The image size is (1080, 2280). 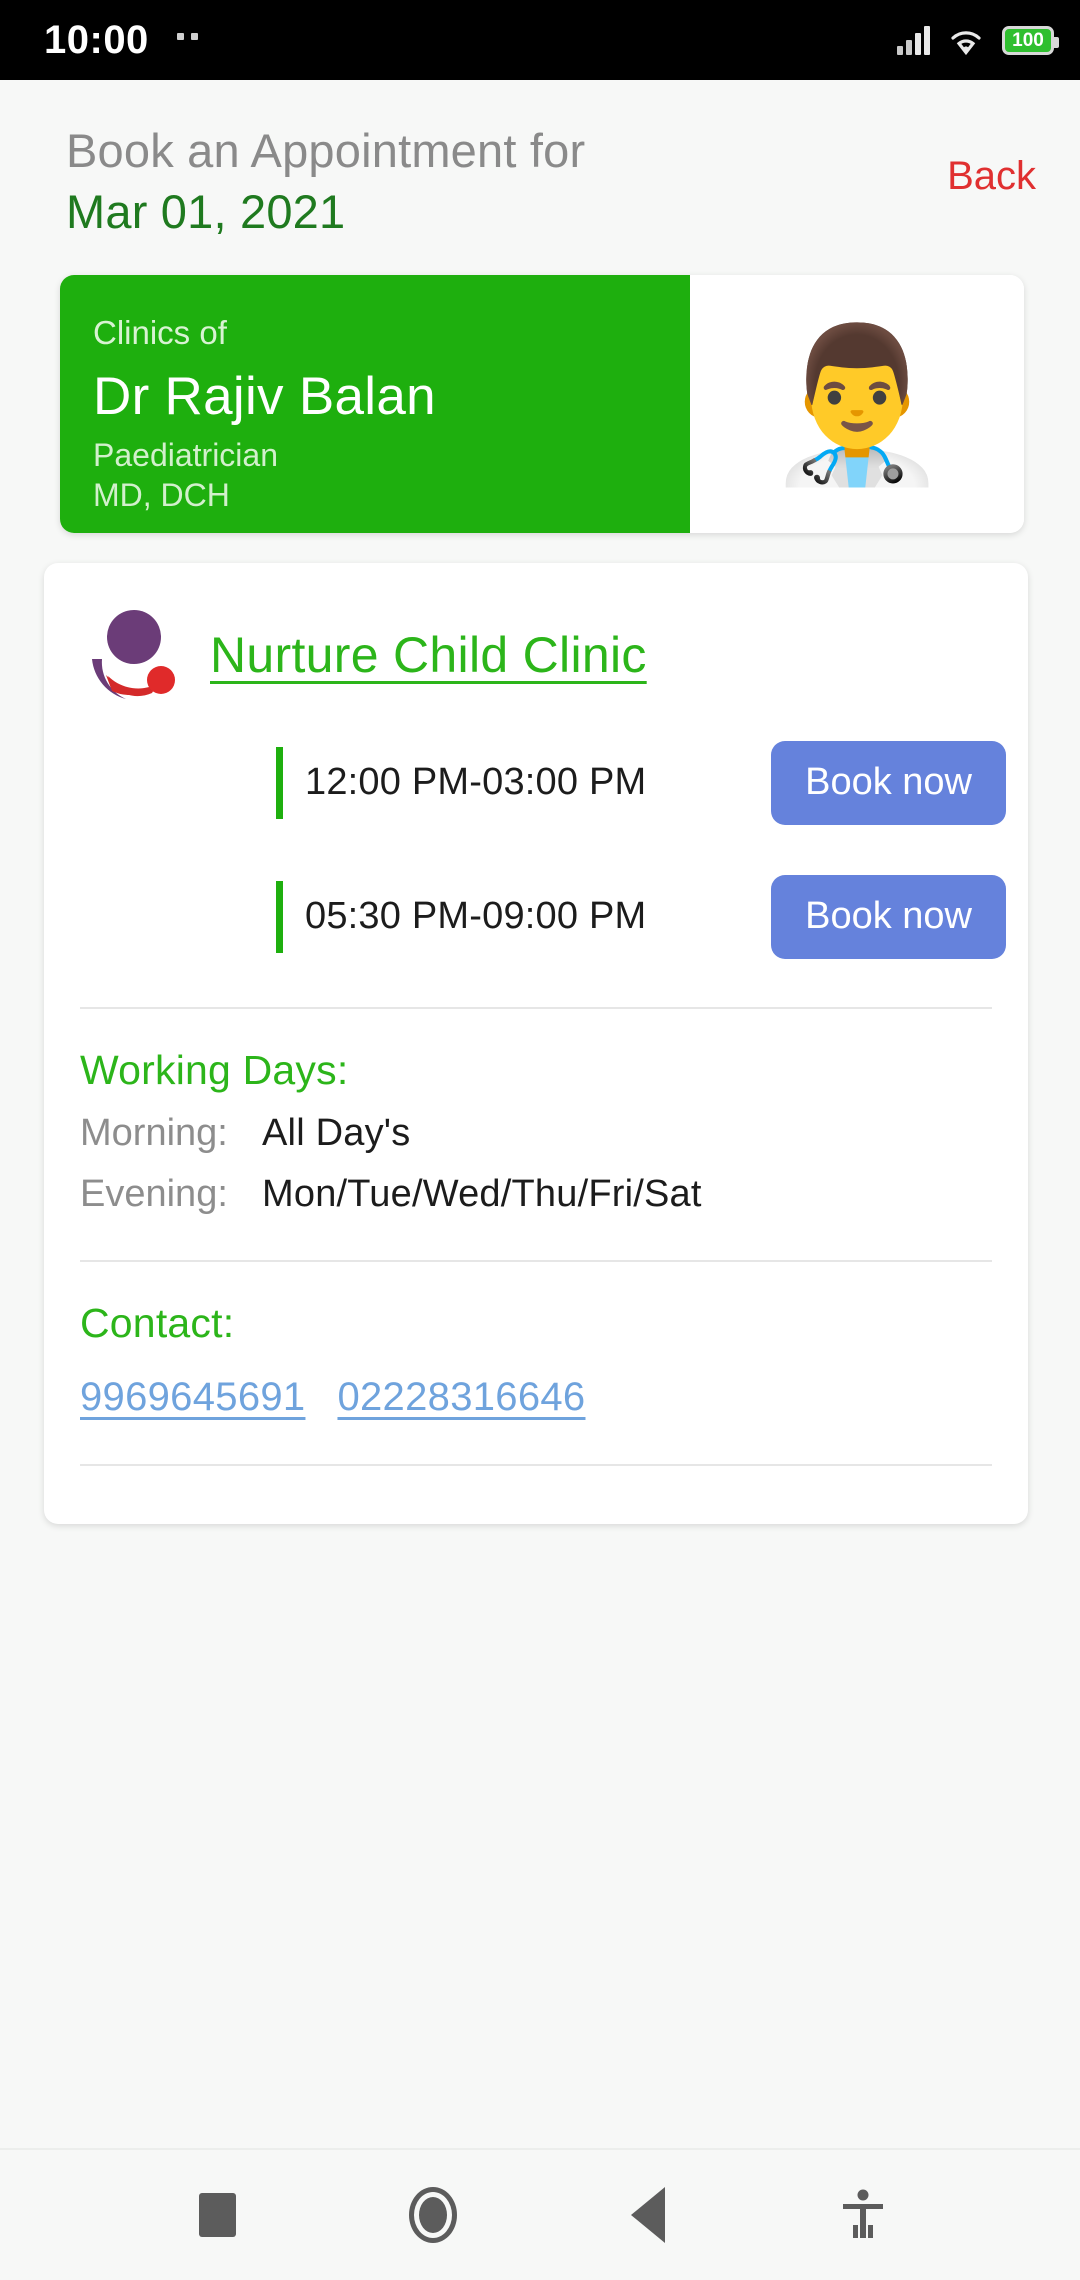 What do you see at coordinates (326, 150) in the screenshot?
I see `page-title: Book an Appointment for` at bounding box center [326, 150].